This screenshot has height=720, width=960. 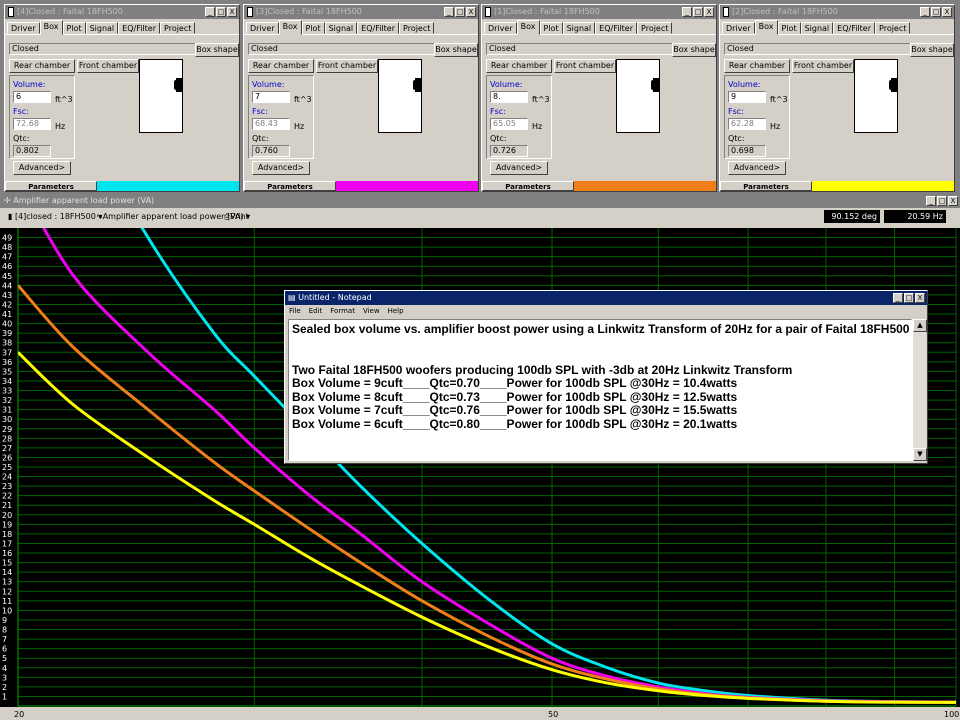 I want to click on print-button: ⎙Print, so click(x=236, y=217).